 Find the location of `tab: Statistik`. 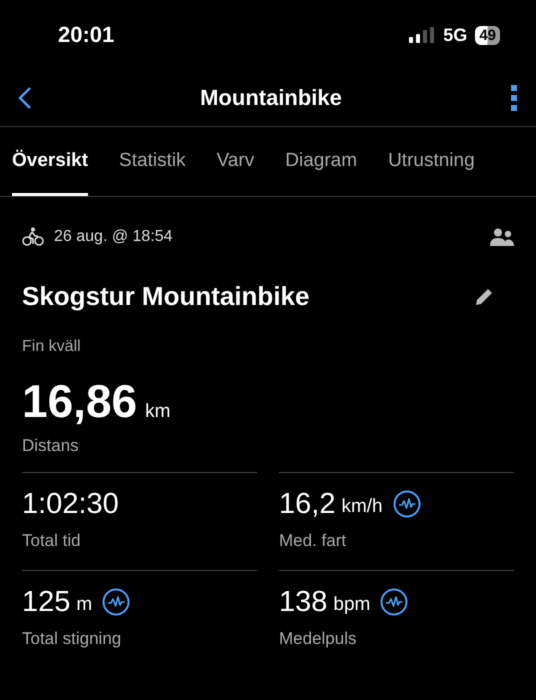

tab: Statistik is located at coordinates (152, 161).